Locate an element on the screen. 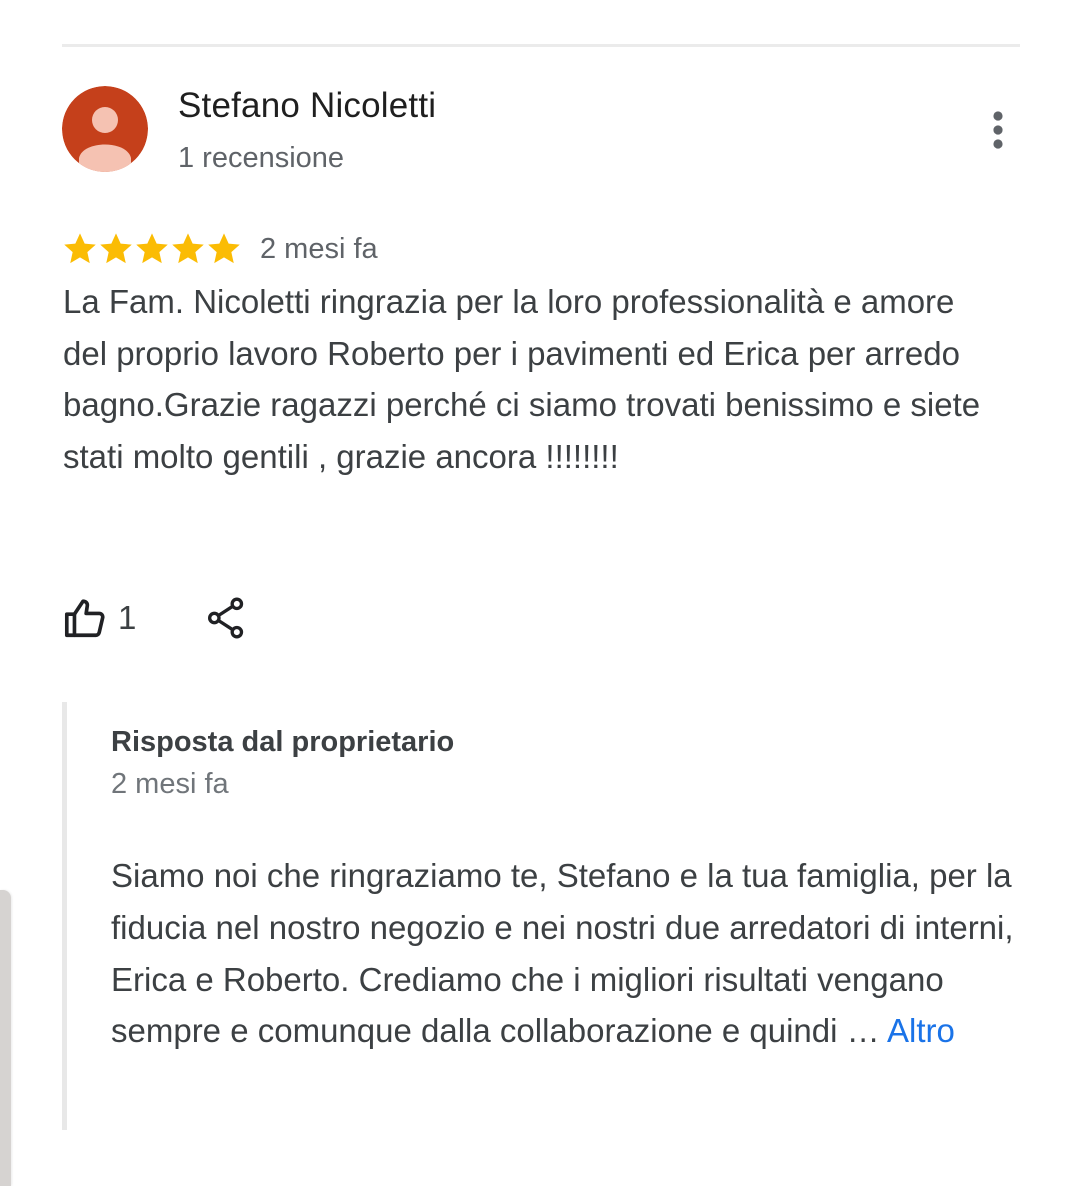 The image size is (1080, 1186). rating-row: 2 mesi fa is located at coordinates (220, 249).